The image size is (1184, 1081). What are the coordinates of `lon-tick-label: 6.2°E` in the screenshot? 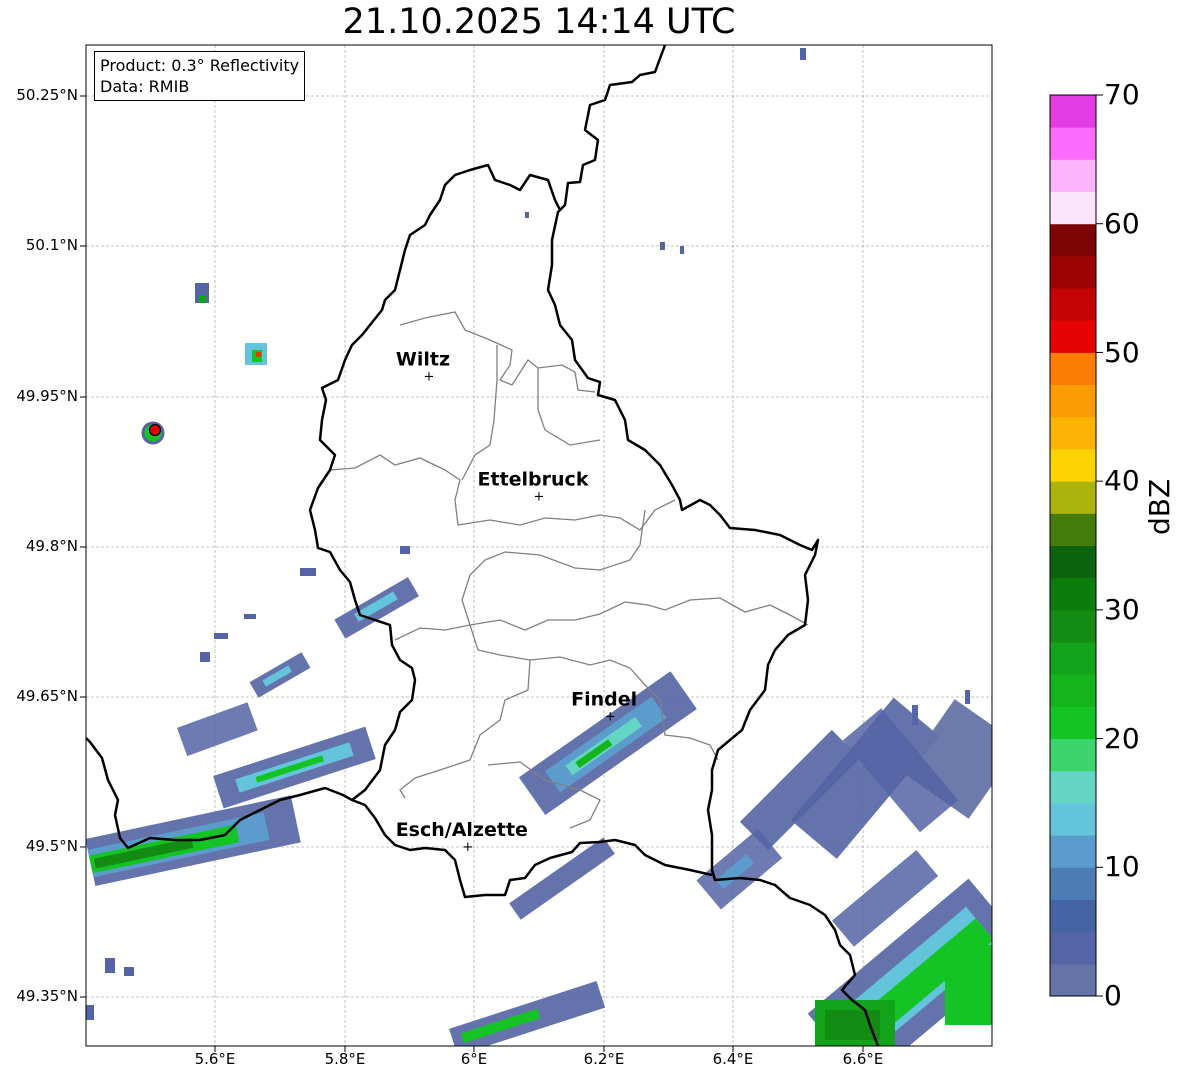 It's located at (604, 1059).